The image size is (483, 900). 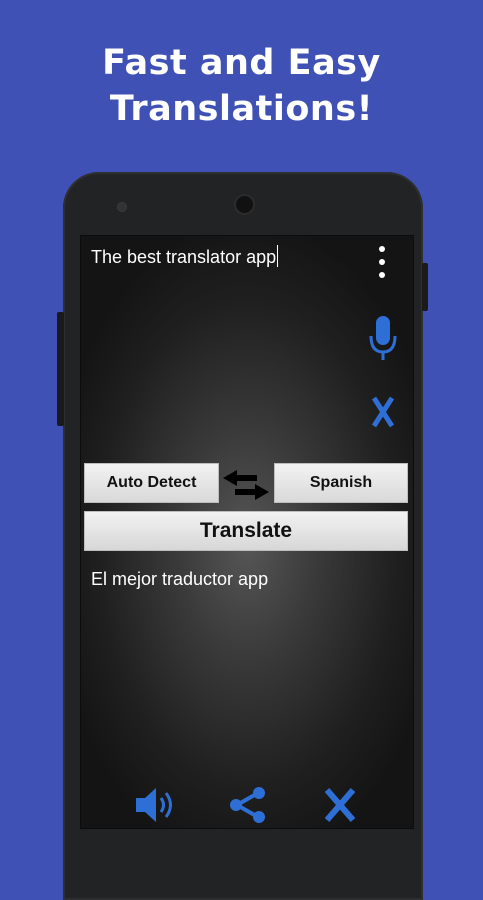 I want to click on target-language-label: Spanish, so click(x=341, y=482).